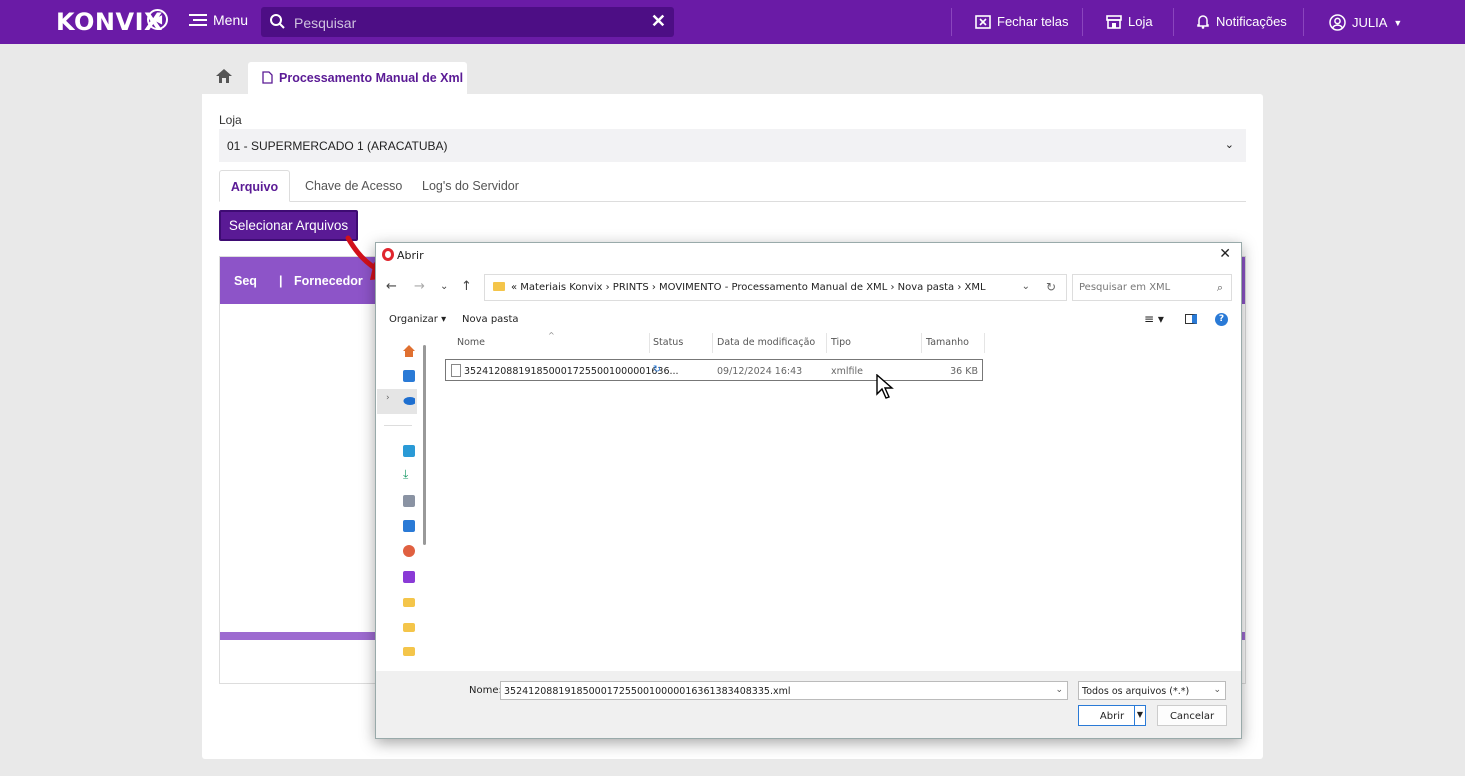  Describe the element at coordinates (841, 342) in the screenshot. I see `column-tipo: Tipo` at that location.